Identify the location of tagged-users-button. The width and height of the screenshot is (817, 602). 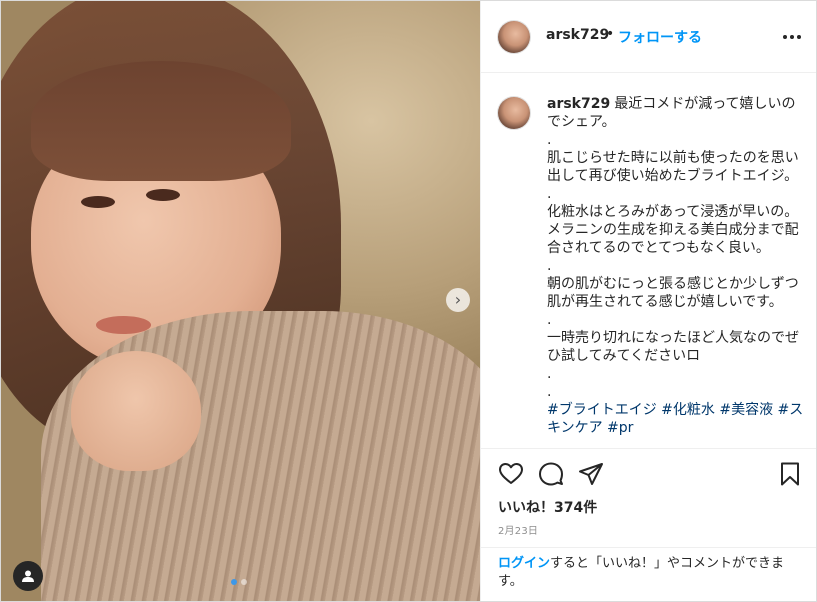
(28, 576).